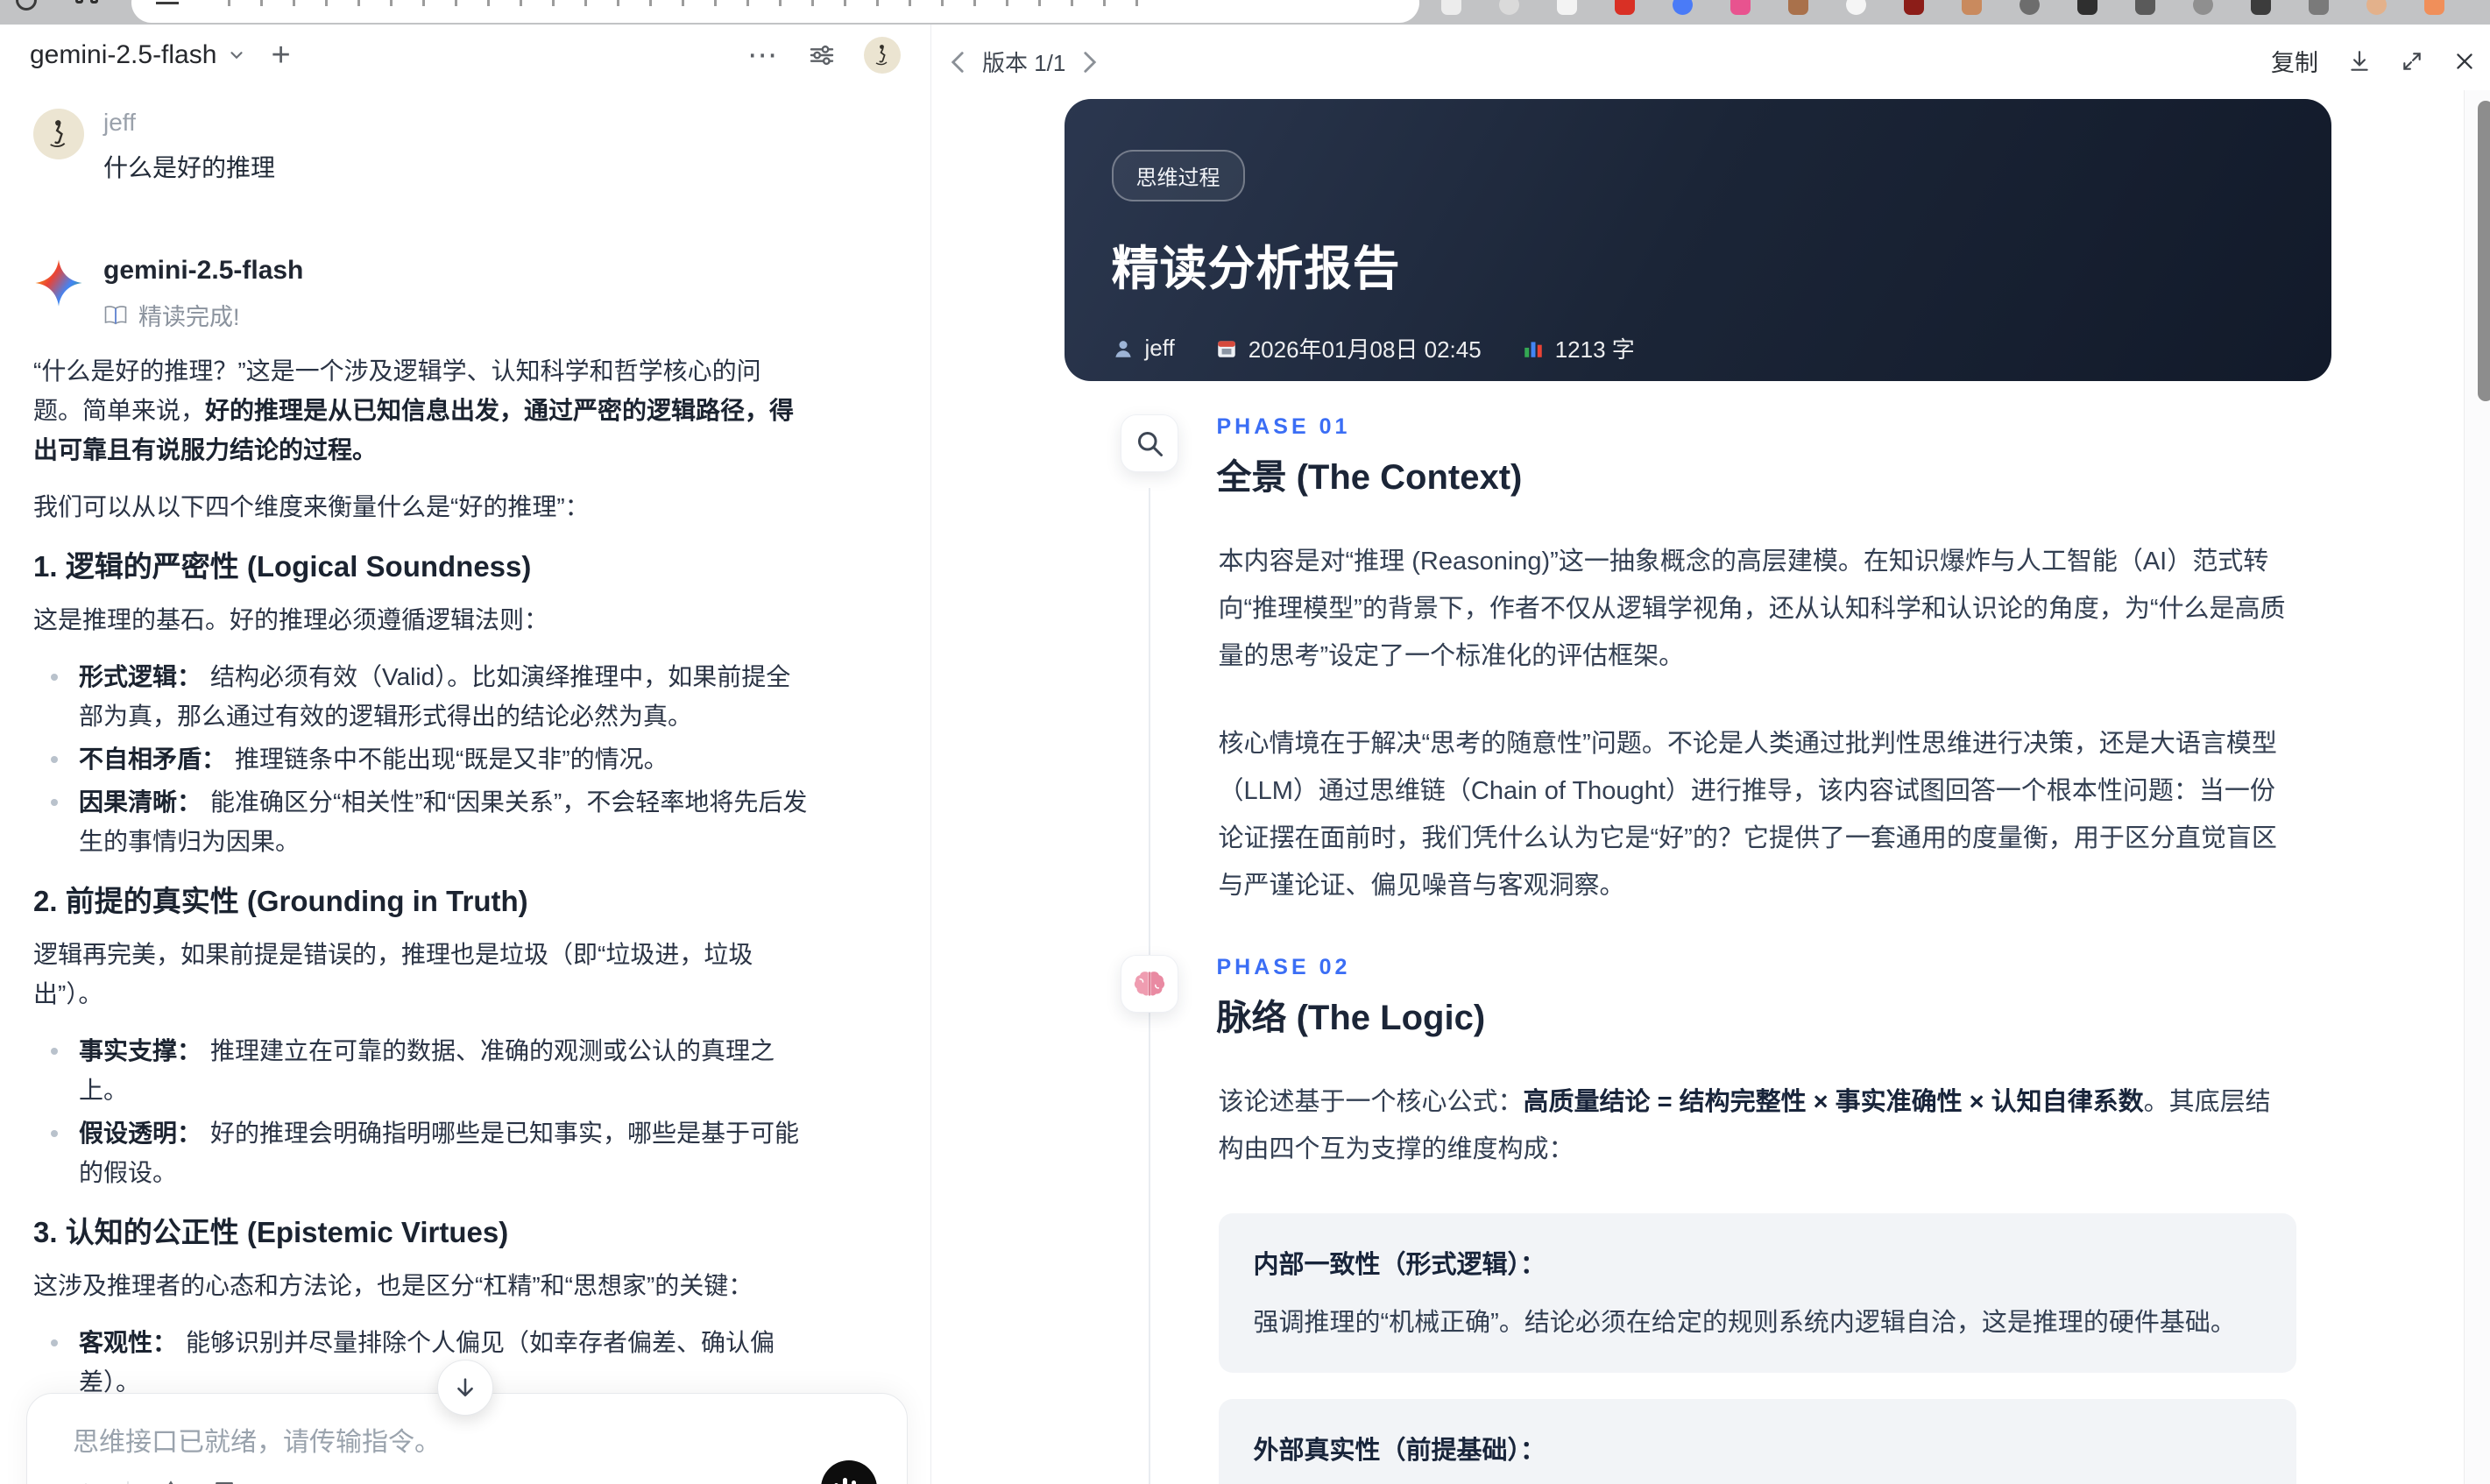  What do you see at coordinates (271, 1232) in the screenshot?
I see `section-heading: 3. 认知的公正性 (Epistemic Virtues)` at bounding box center [271, 1232].